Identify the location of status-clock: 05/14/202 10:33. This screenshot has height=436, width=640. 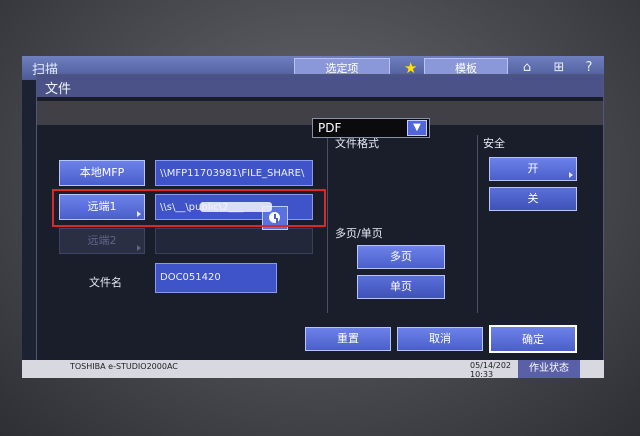
(490, 369).